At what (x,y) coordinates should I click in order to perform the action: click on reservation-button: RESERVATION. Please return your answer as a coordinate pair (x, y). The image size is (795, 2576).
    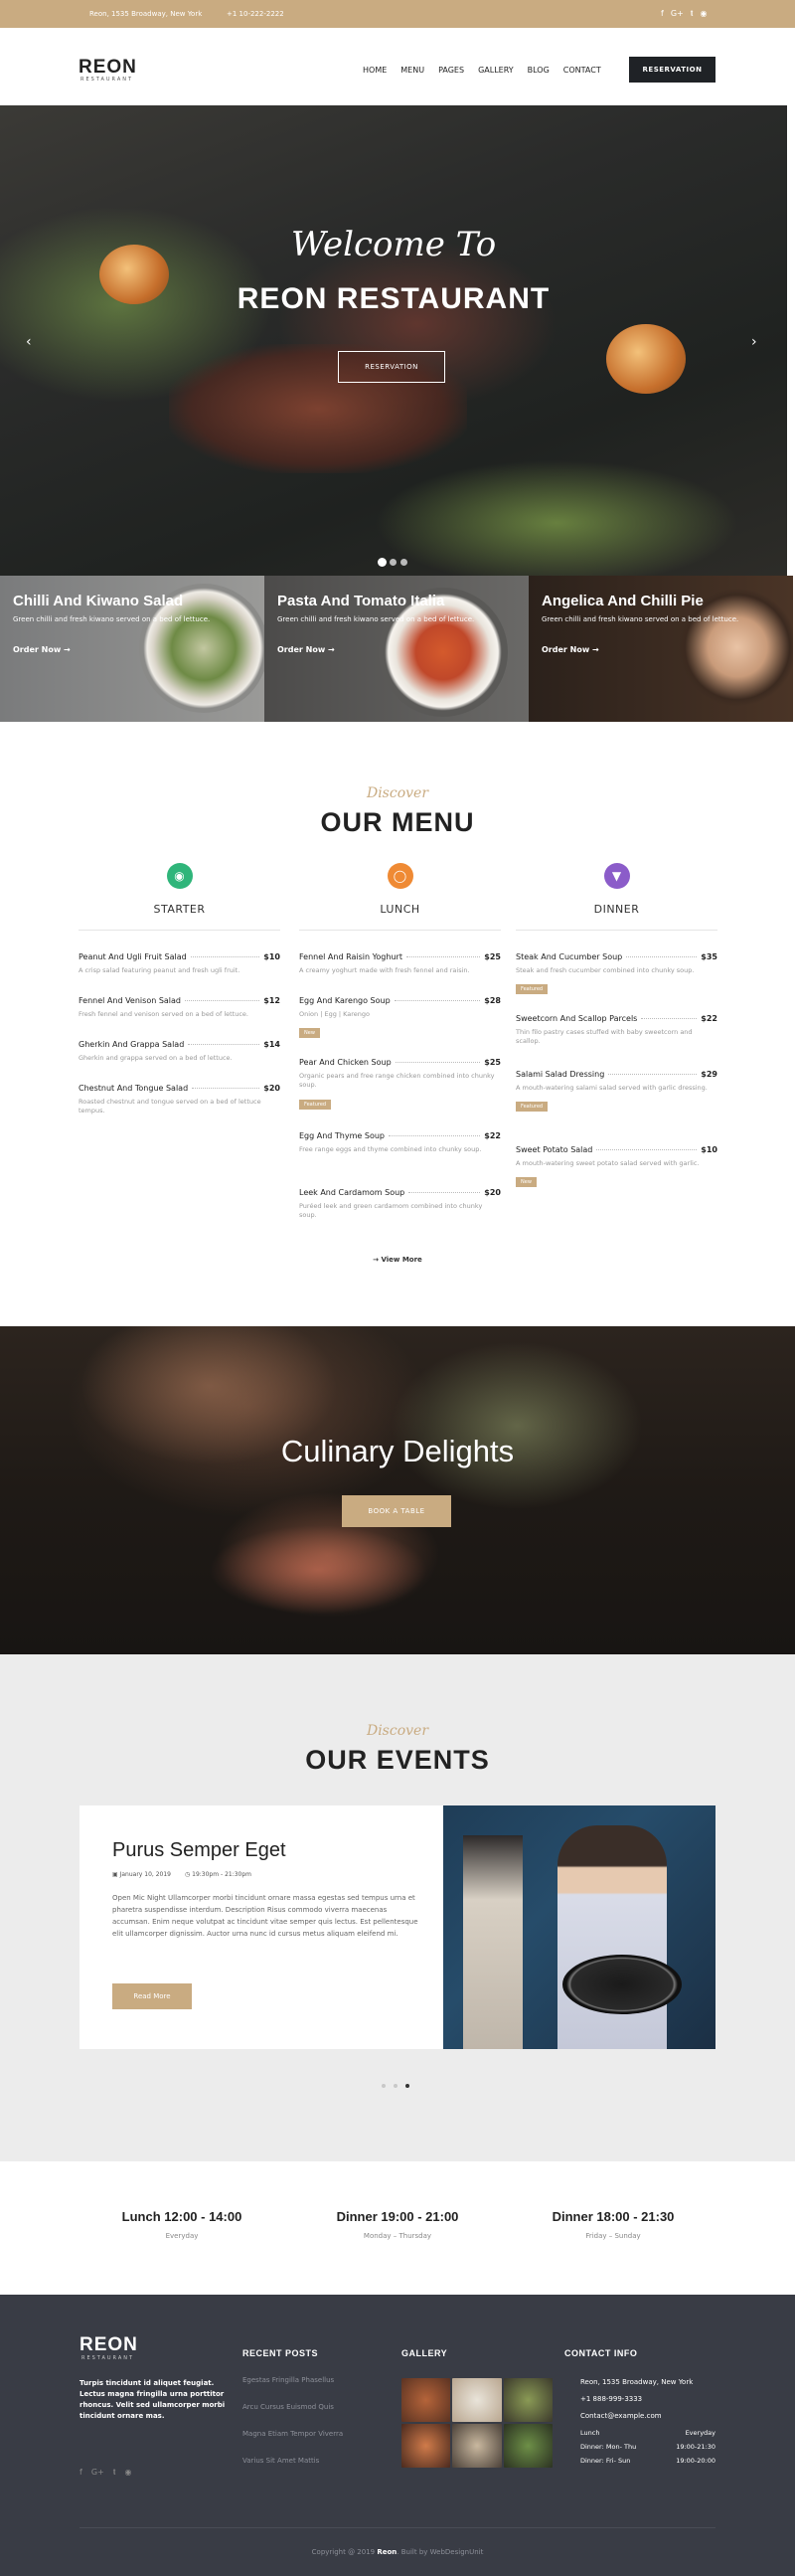
    Looking at the image, I should click on (672, 70).